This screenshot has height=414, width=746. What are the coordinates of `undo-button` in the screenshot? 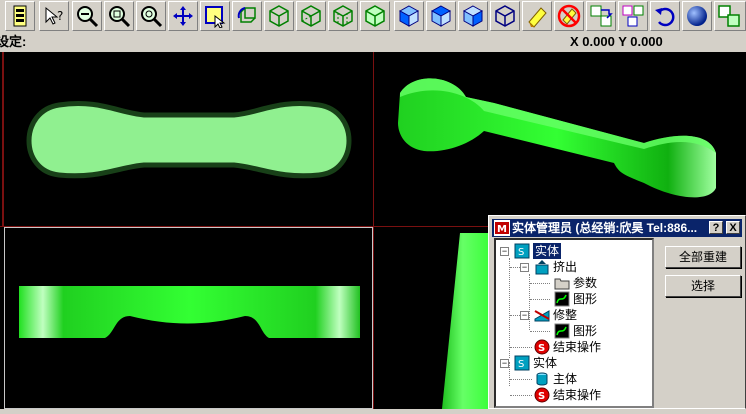 It's located at (665, 16).